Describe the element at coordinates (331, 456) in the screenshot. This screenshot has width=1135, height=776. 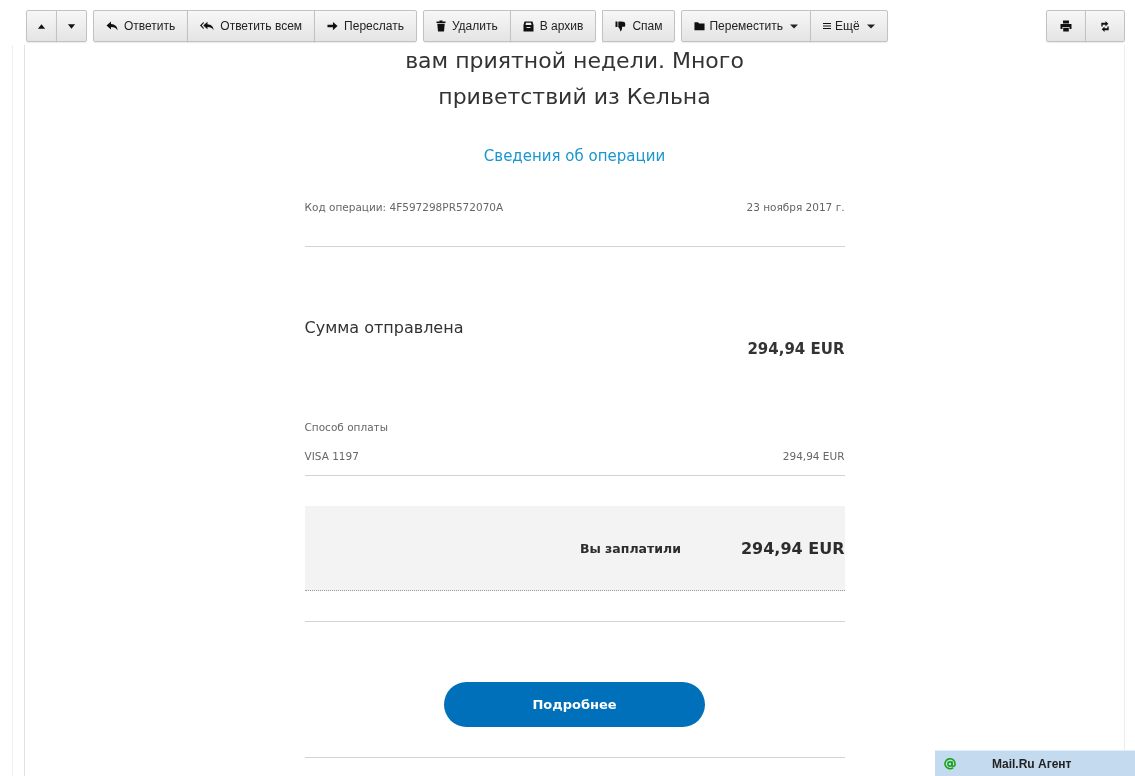
I see `card-name: VISA 1197` at that location.